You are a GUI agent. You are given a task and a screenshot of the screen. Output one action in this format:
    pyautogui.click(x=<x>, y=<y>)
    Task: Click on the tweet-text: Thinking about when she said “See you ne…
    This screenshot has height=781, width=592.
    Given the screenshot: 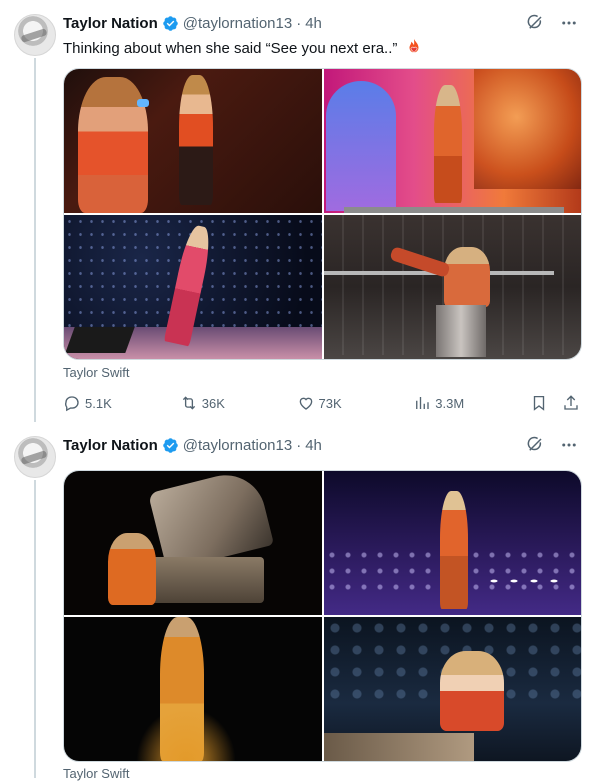 What is the action you would take?
    pyautogui.click(x=243, y=49)
    